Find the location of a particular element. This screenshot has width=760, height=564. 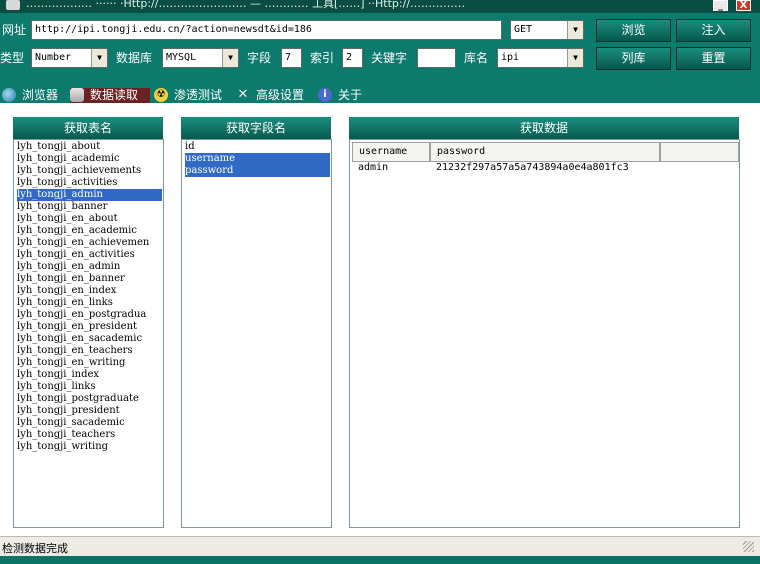

type-label: 类型 is located at coordinates (12, 58).